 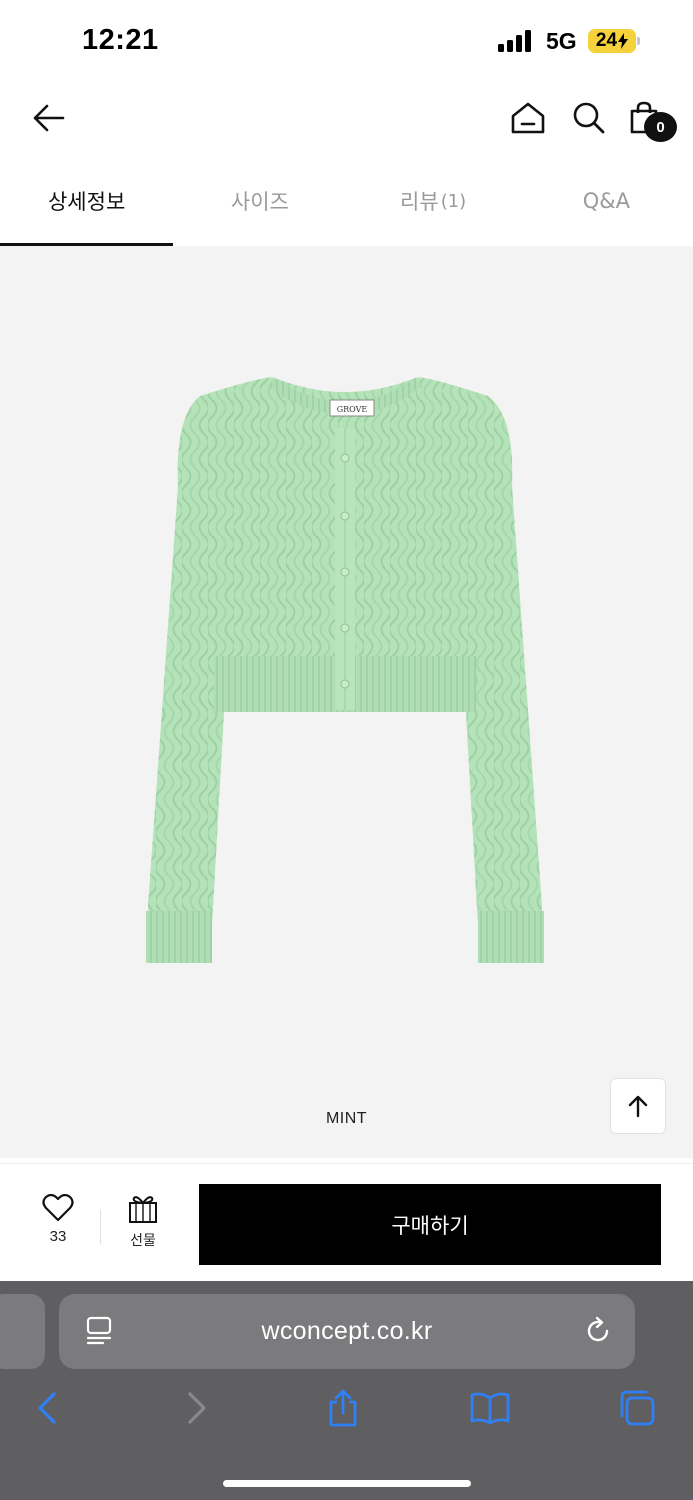 What do you see at coordinates (490, 1408) in the screenshot?
I see `bookmarks-icon` at bounding box center [490, 1408].